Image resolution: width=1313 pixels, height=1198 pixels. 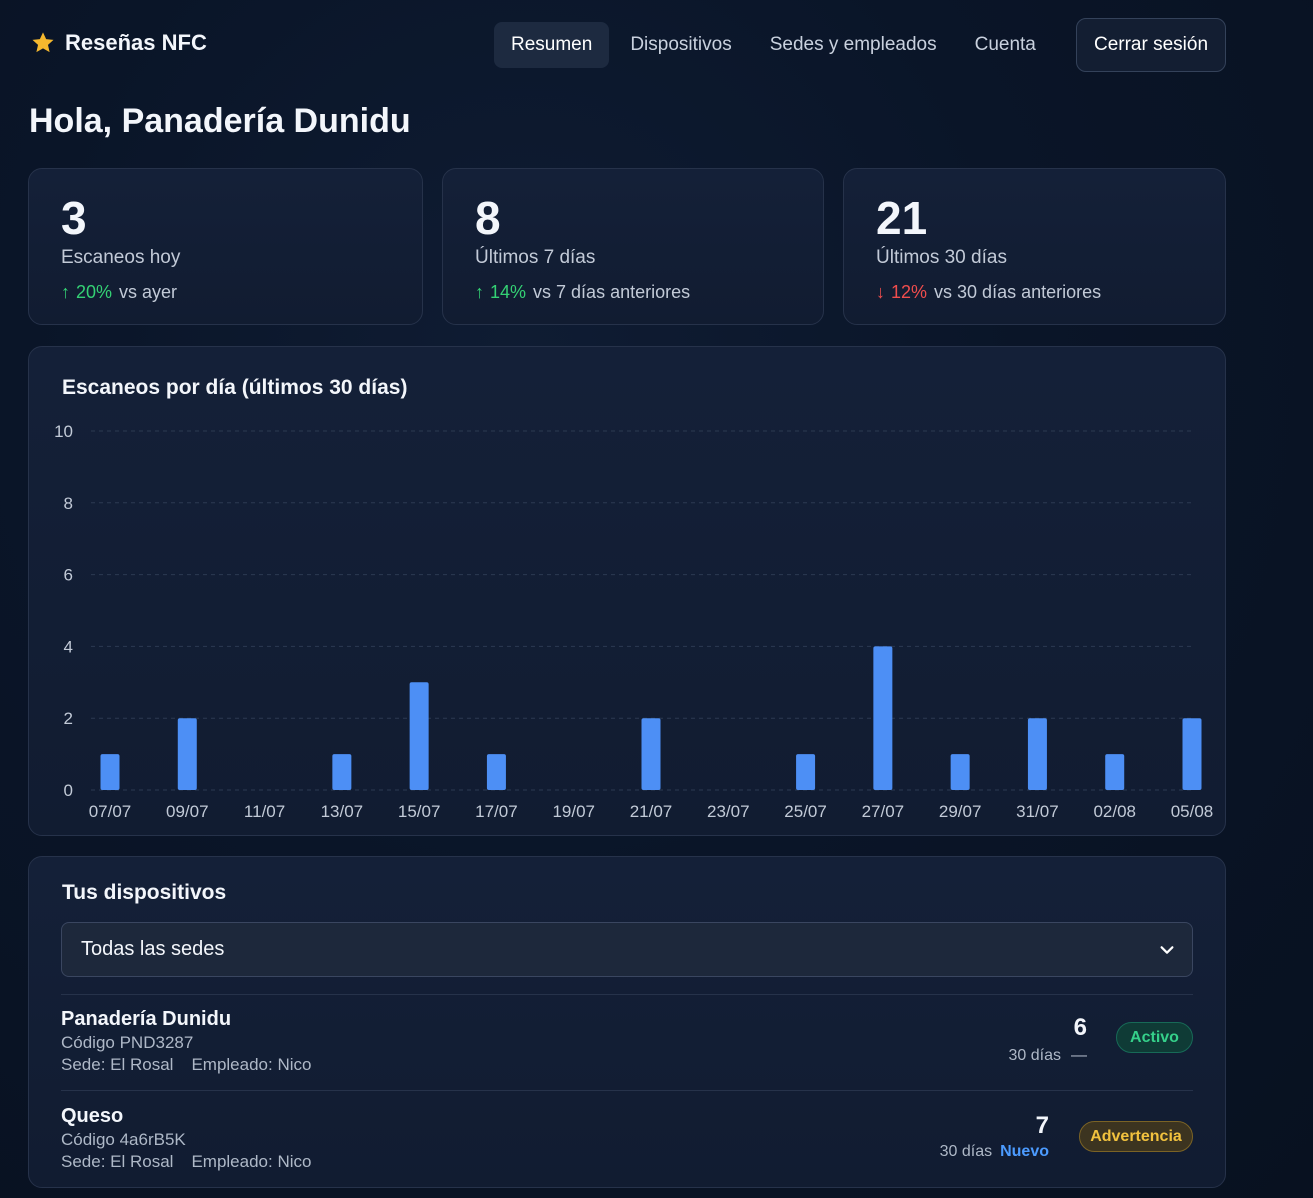 What do you see at coordinates (1037, 811) in the screenshot?
I see `x-tick-label: 31/07` at bounding box center [1037, 811].